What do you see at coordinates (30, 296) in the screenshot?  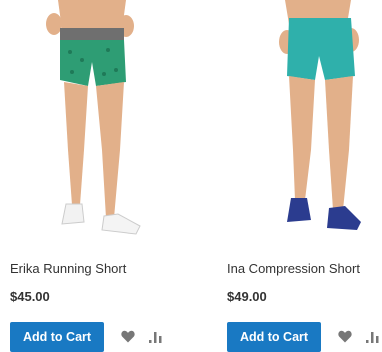 I see `product-price: $45.00` at bounding box center [30, 296].